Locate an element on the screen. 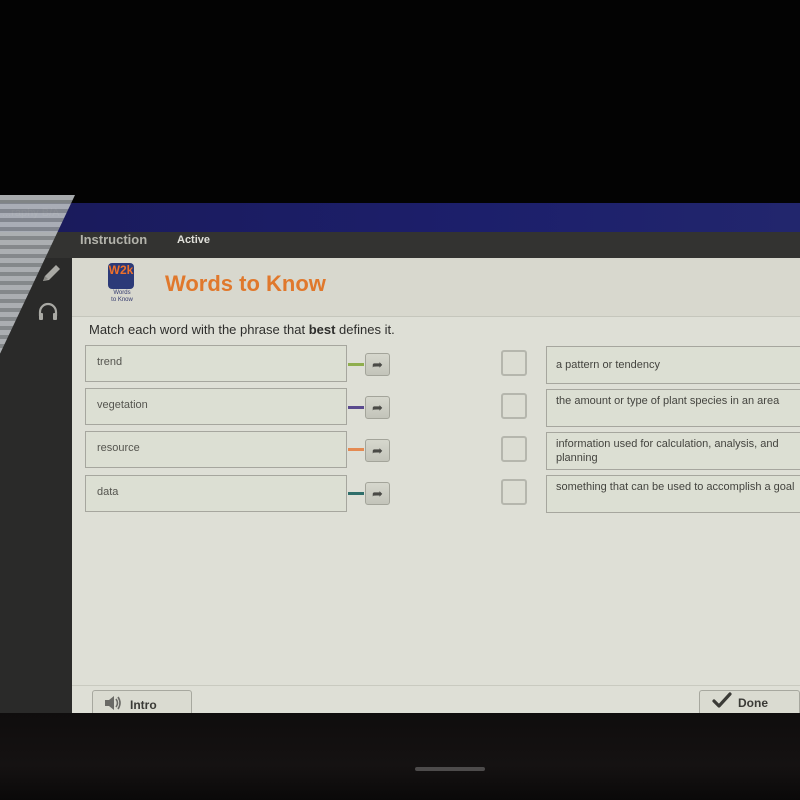  tab-bar: Instruction Active is located at coordinates (400, 245).